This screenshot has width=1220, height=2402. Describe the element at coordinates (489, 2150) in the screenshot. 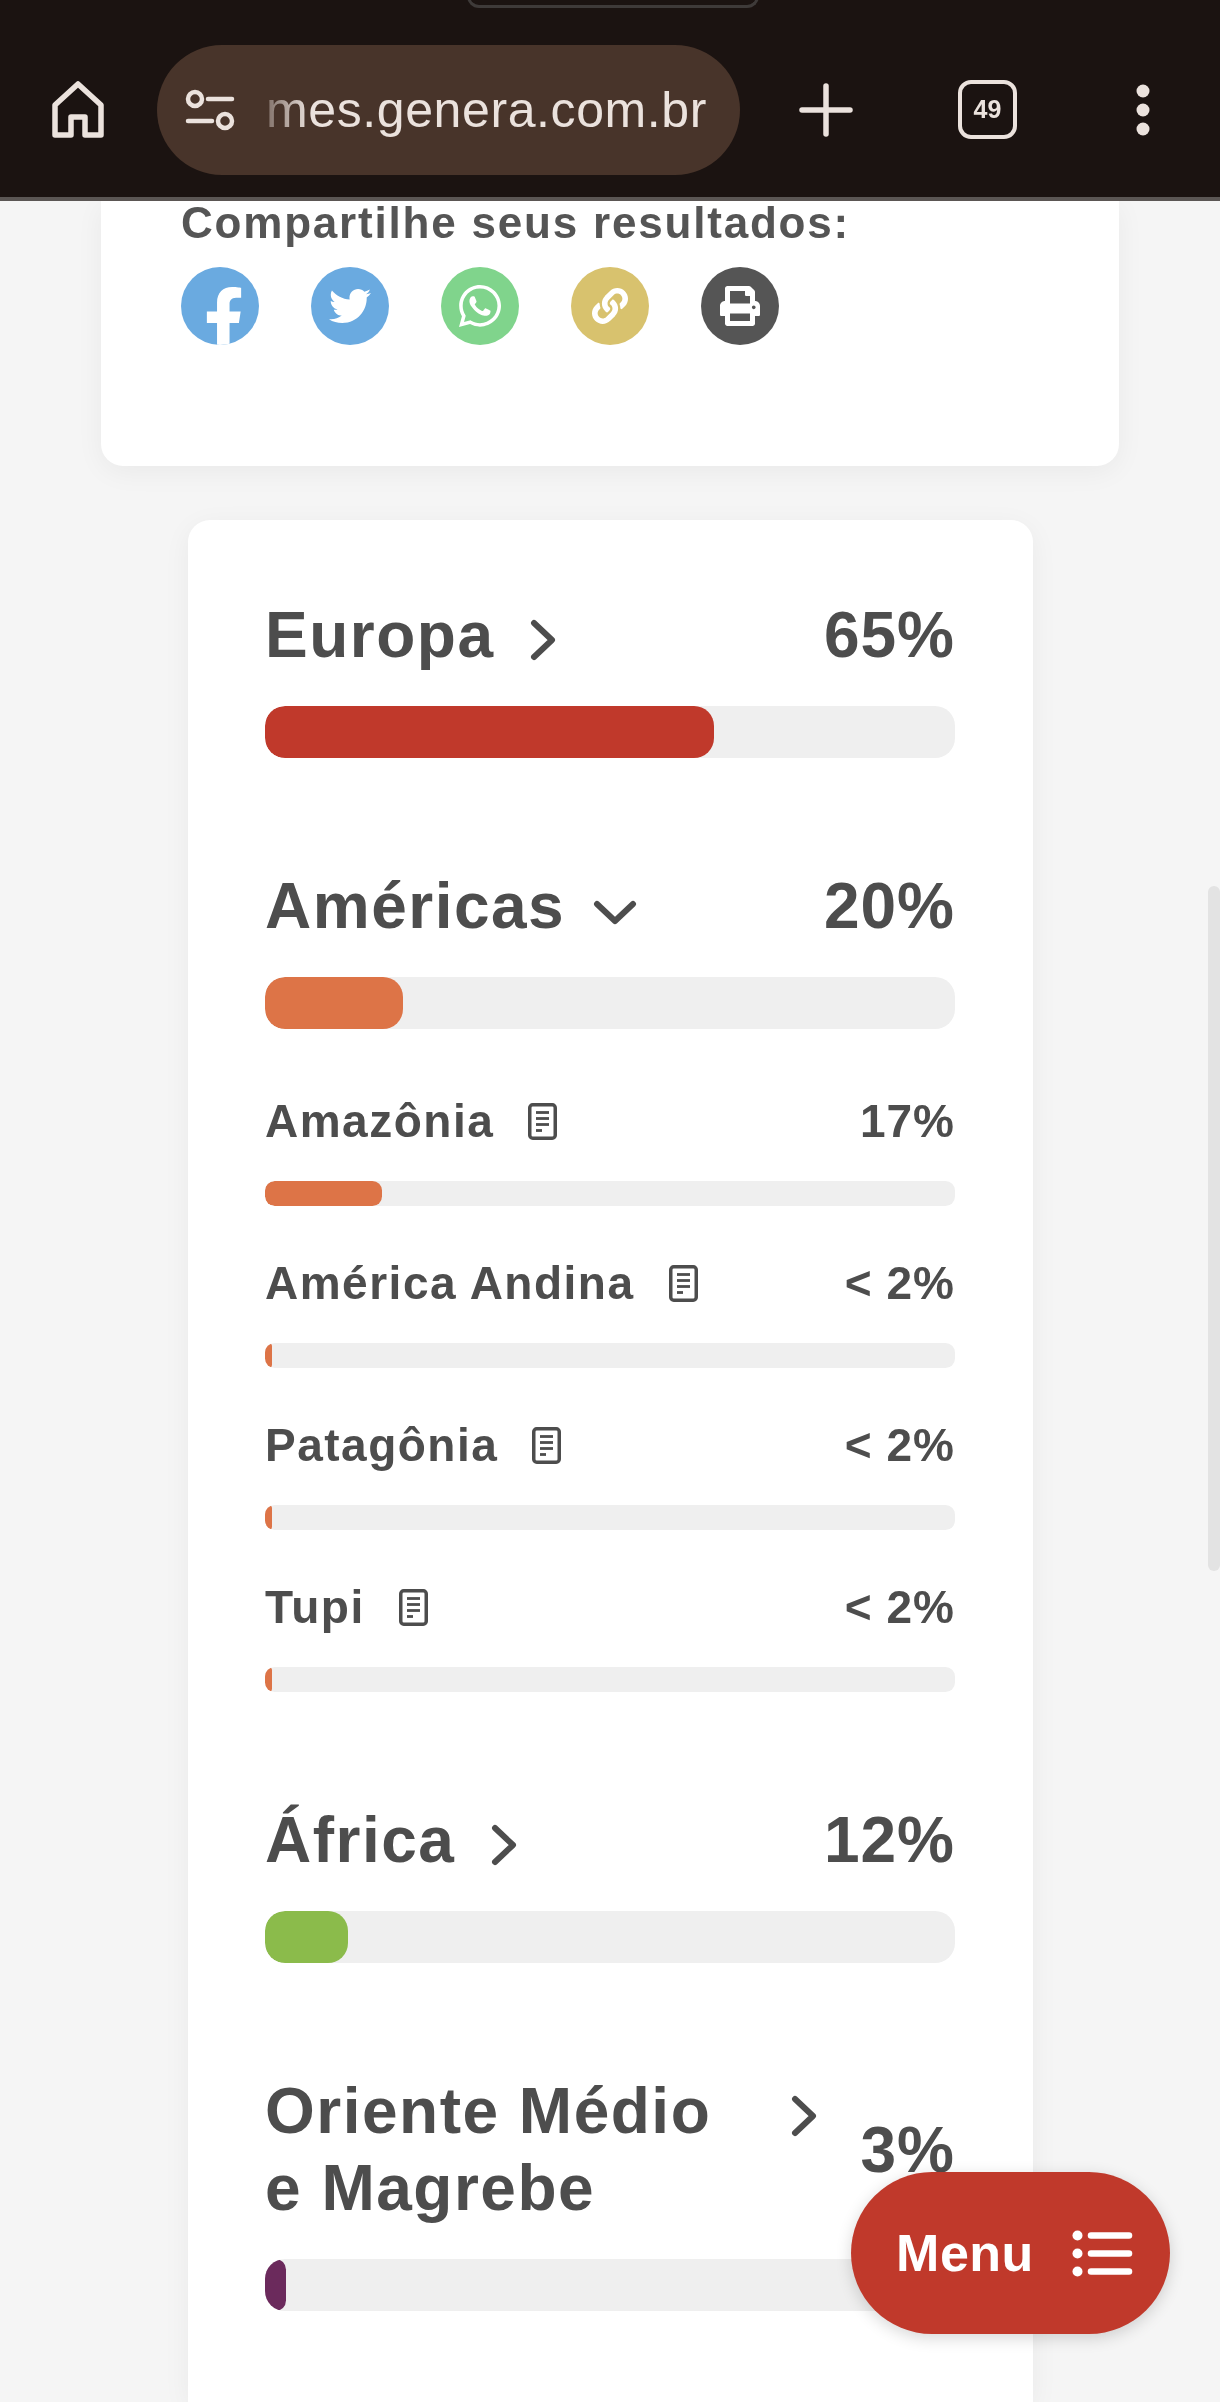

I see `region-name: Oriente Médio e Magrebe` at that location.